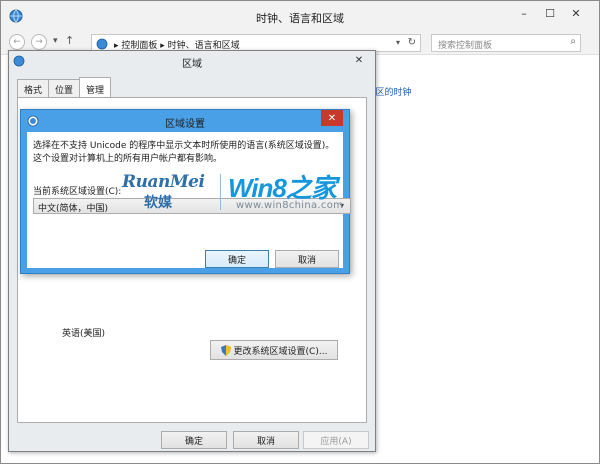  I want to click on region-settings-cancel-button: 取消, so click(307, 259).